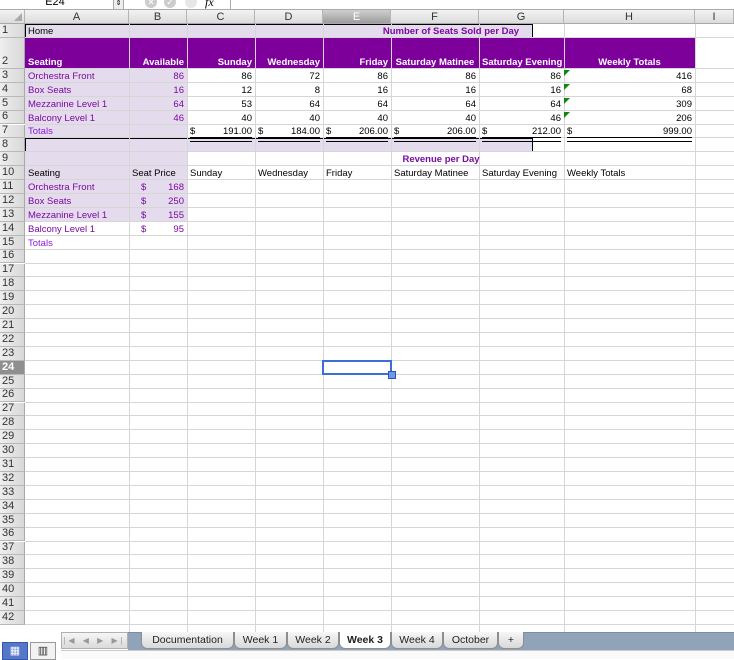 This screenshot has height=660, width=734. Describe the element at coordinates (12, 576) in the screenshot. I see `row-header-39: 39` at that location.